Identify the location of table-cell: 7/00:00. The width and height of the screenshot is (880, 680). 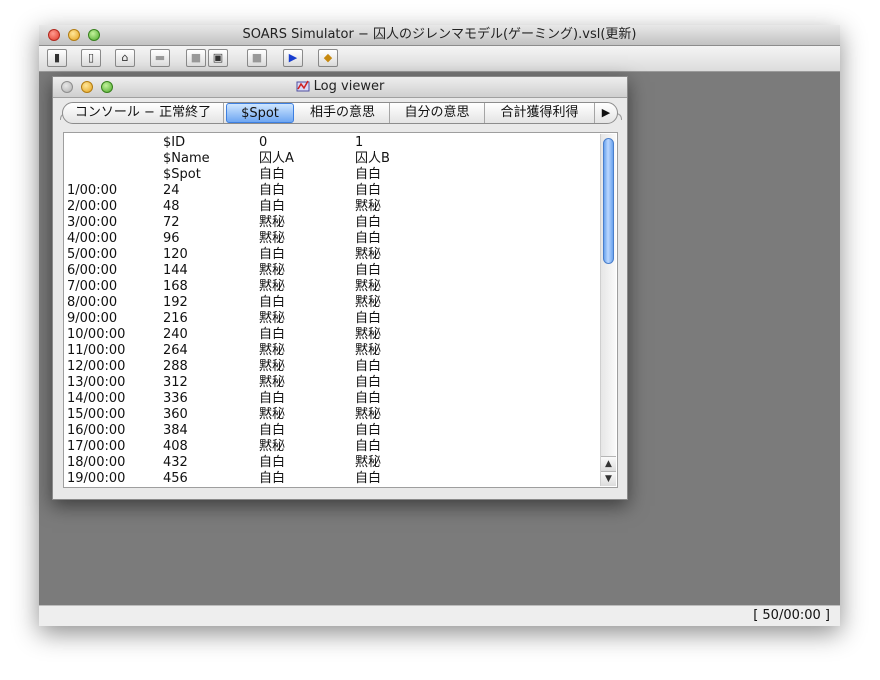
(92, 286).